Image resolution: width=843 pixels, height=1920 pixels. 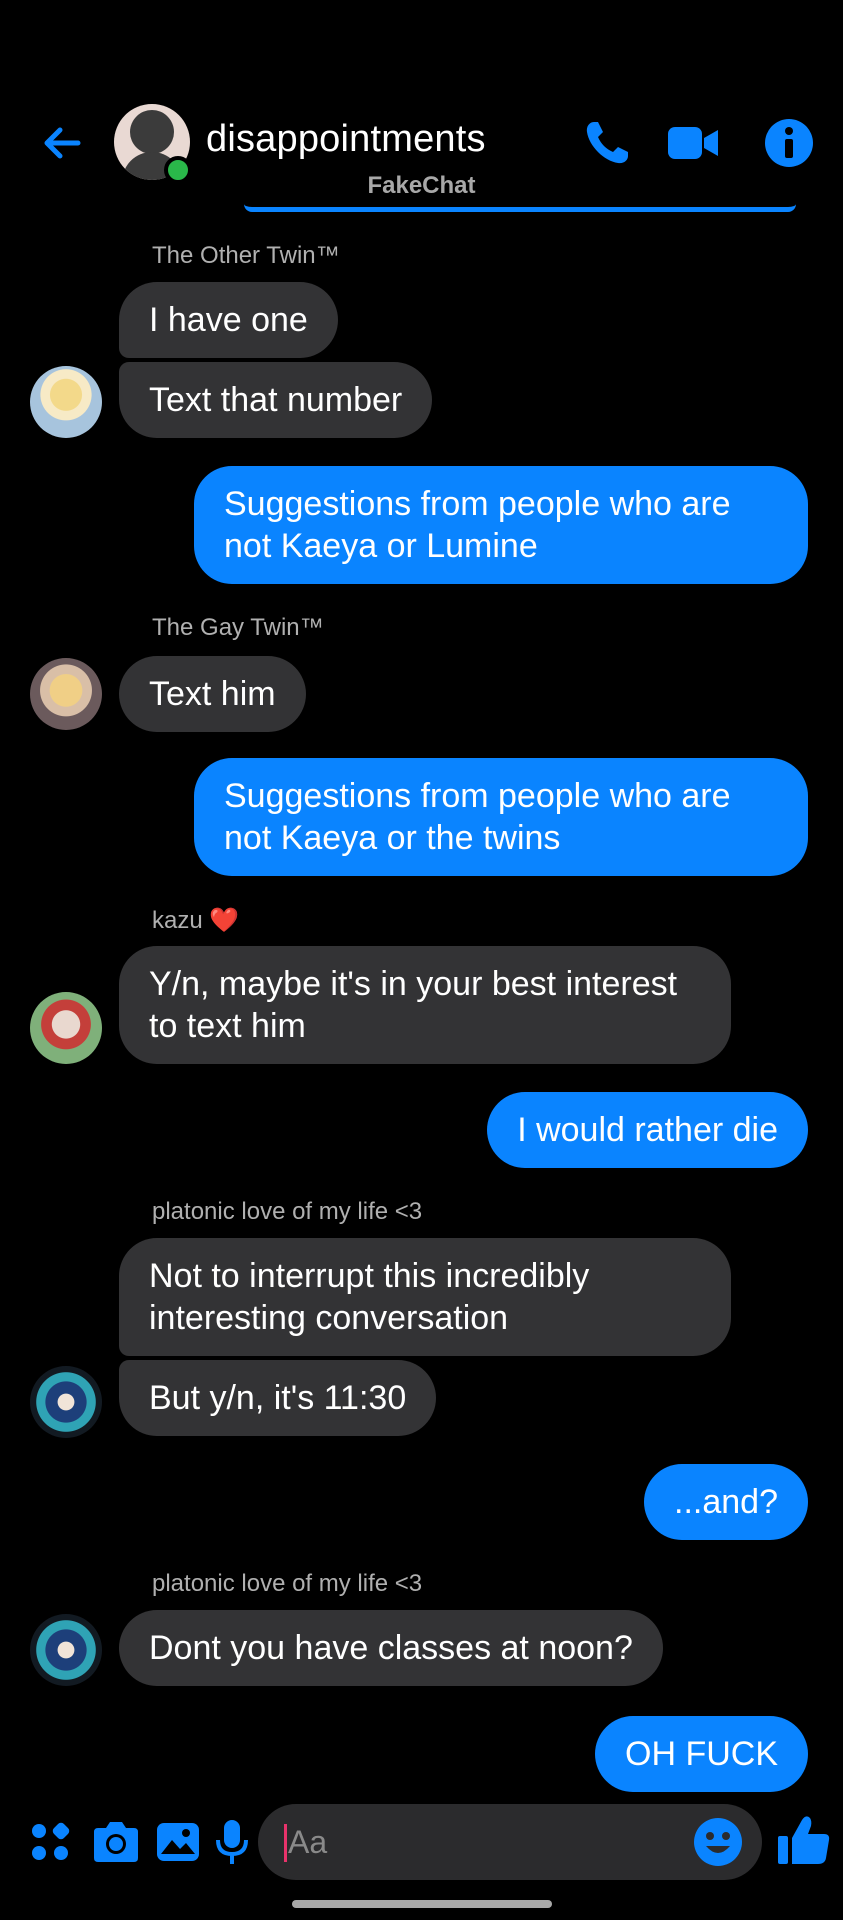 What do you see at coordinates (196, 920) in the screenshot?
I see `sender-name: kazu ❤️` at bounding box center [196, 920].